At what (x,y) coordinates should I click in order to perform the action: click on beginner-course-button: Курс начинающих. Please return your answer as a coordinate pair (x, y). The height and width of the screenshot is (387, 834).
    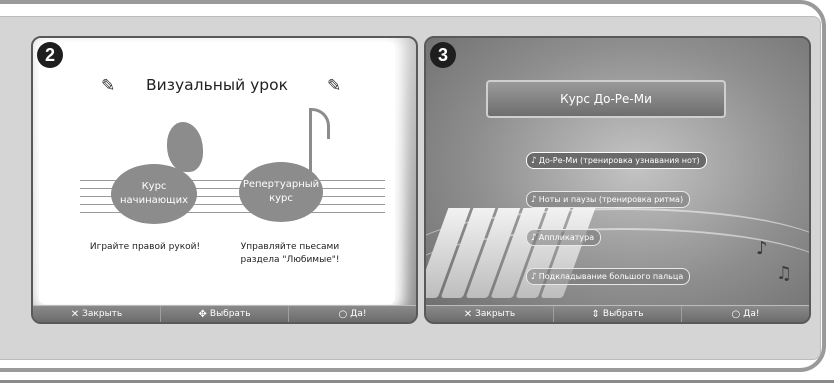
    Looking at the image, I should click on (154, 194).